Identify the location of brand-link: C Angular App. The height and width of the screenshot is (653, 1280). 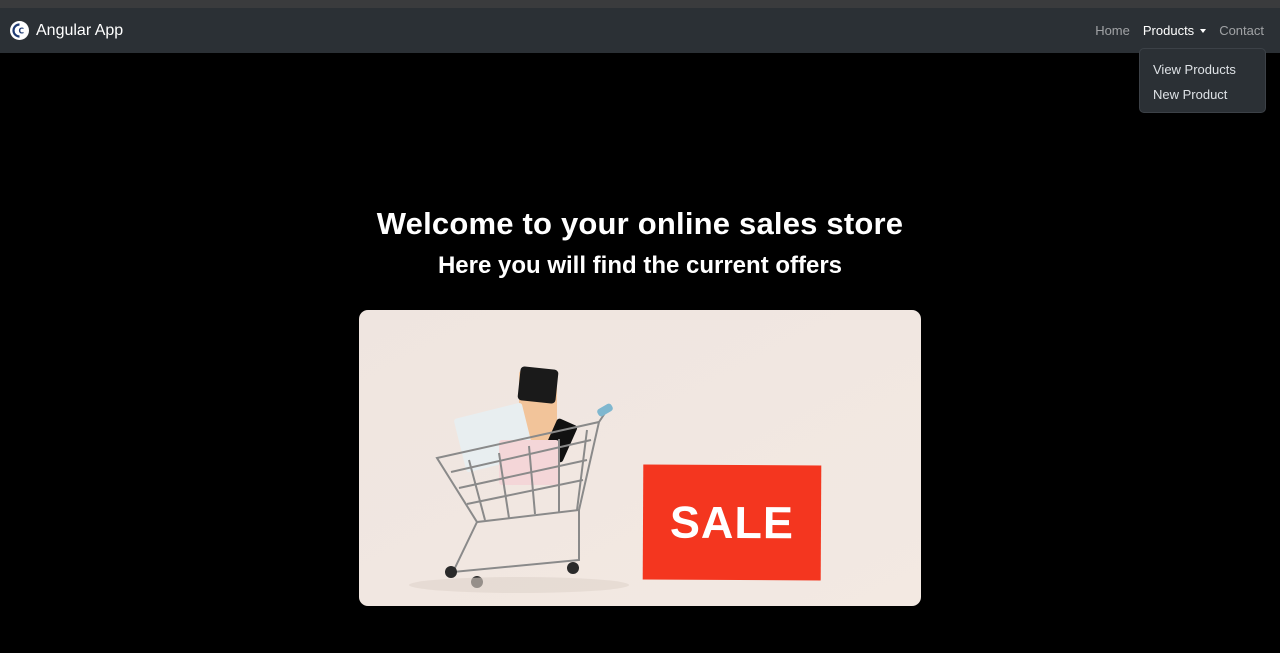
(66, 30).